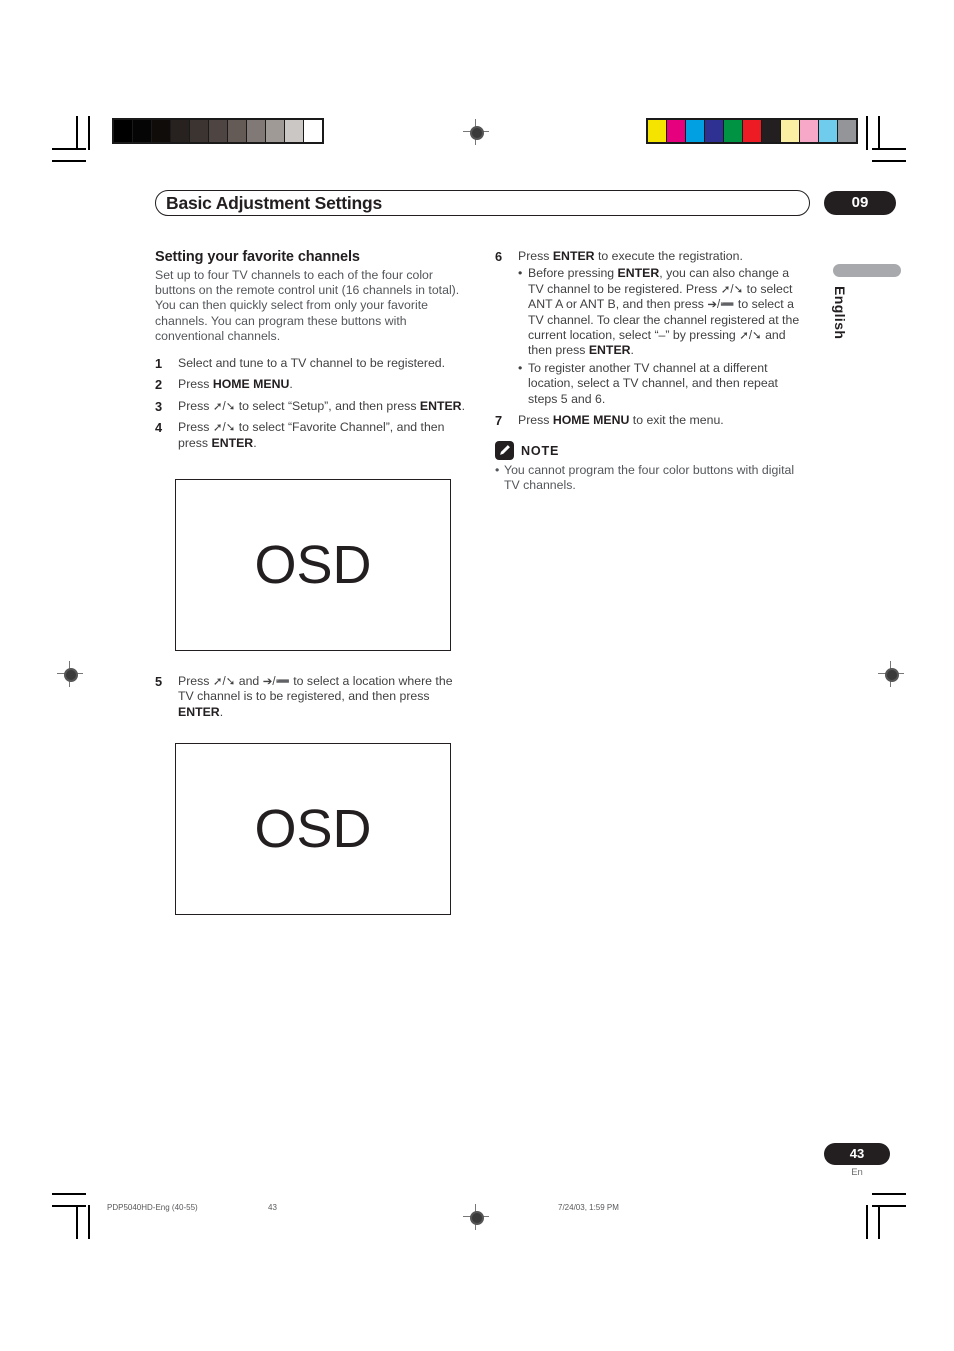  Describe the element at coordinates (651, 450) in the screenshot. I see `note-header: NOTE` at that location.